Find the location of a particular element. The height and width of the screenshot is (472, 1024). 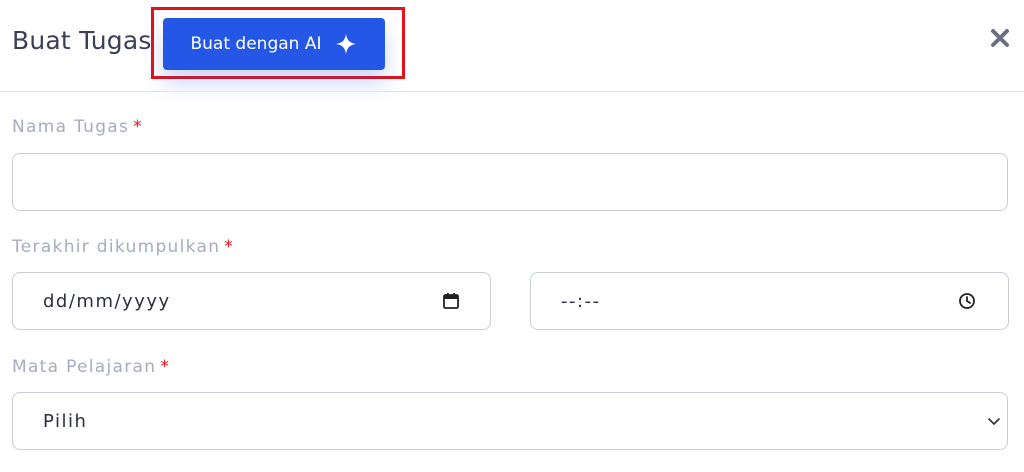

subject-label: Mata Pelajaran * is located at coordinates (91, 367).